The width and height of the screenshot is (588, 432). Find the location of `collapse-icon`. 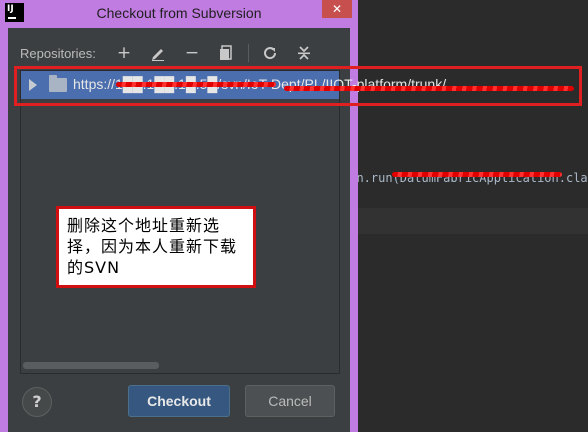

collapse-icon is located at coordinates (304, 53).